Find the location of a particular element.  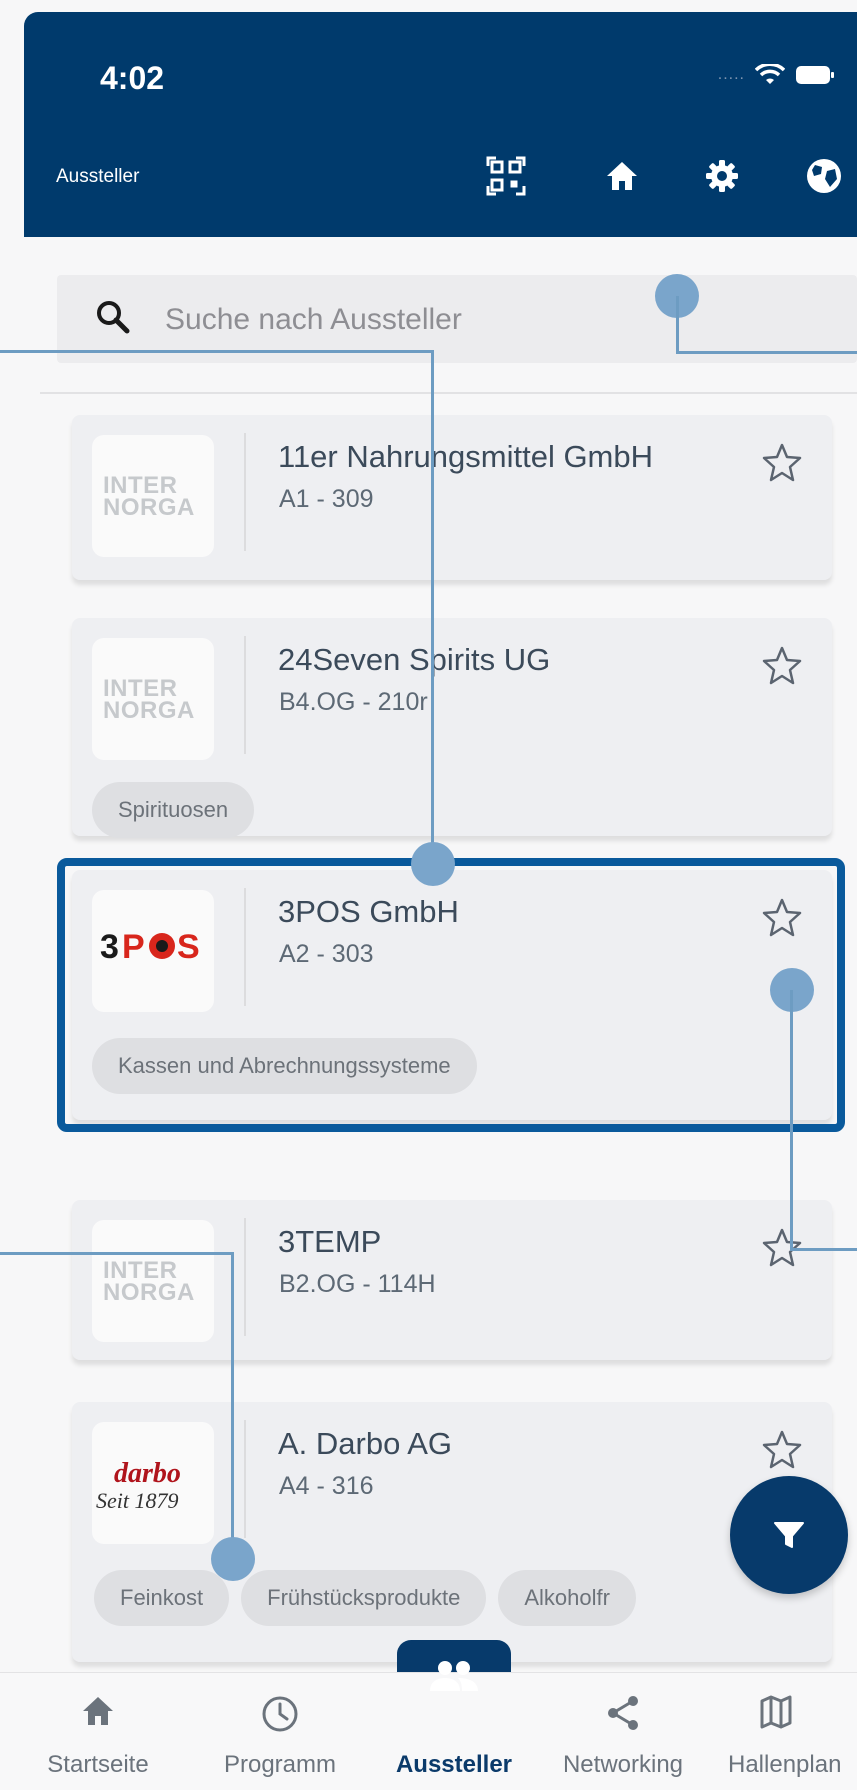

search-icon is located at coordinates (113, 317).